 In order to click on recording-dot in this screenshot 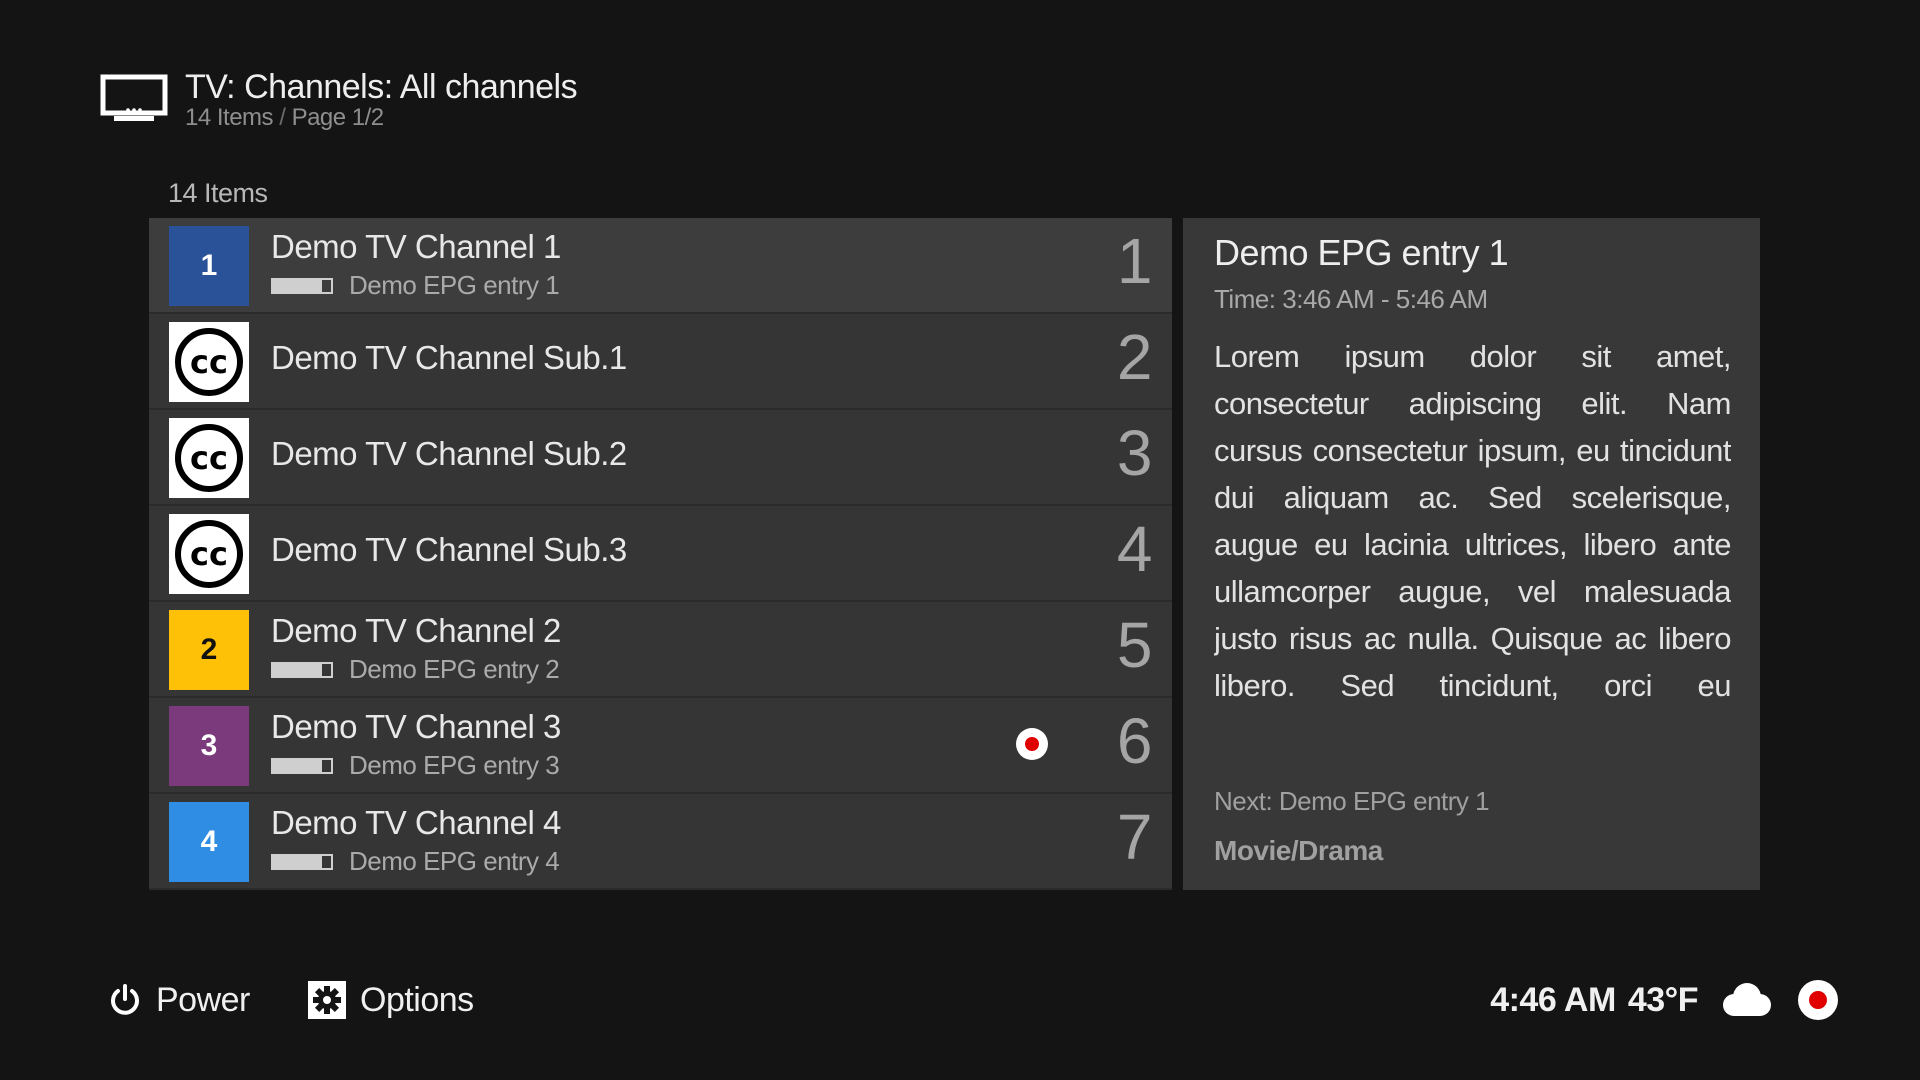, I will do `click(1032, 744)`.